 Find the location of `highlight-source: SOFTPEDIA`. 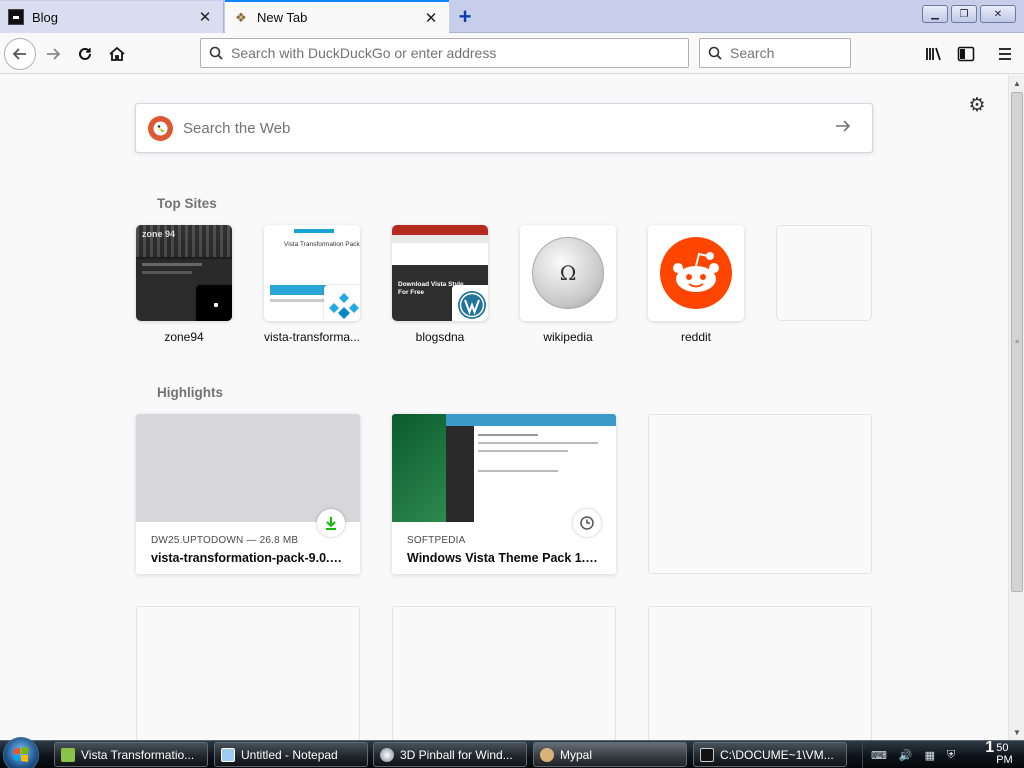

highlight-source: SOFTPEDIA is located at coordinates (436, 540).